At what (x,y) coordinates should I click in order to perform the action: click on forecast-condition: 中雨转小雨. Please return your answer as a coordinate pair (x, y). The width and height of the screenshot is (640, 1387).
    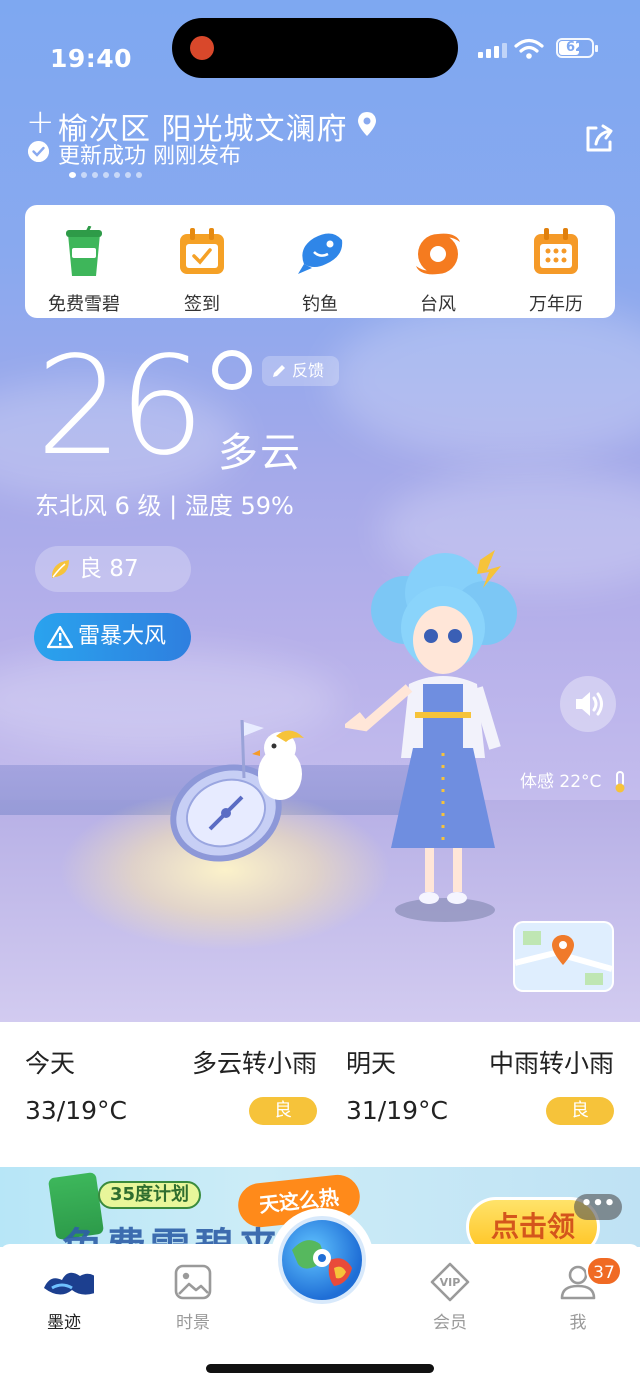
    Looking at the image, I should click on (551, 1063).